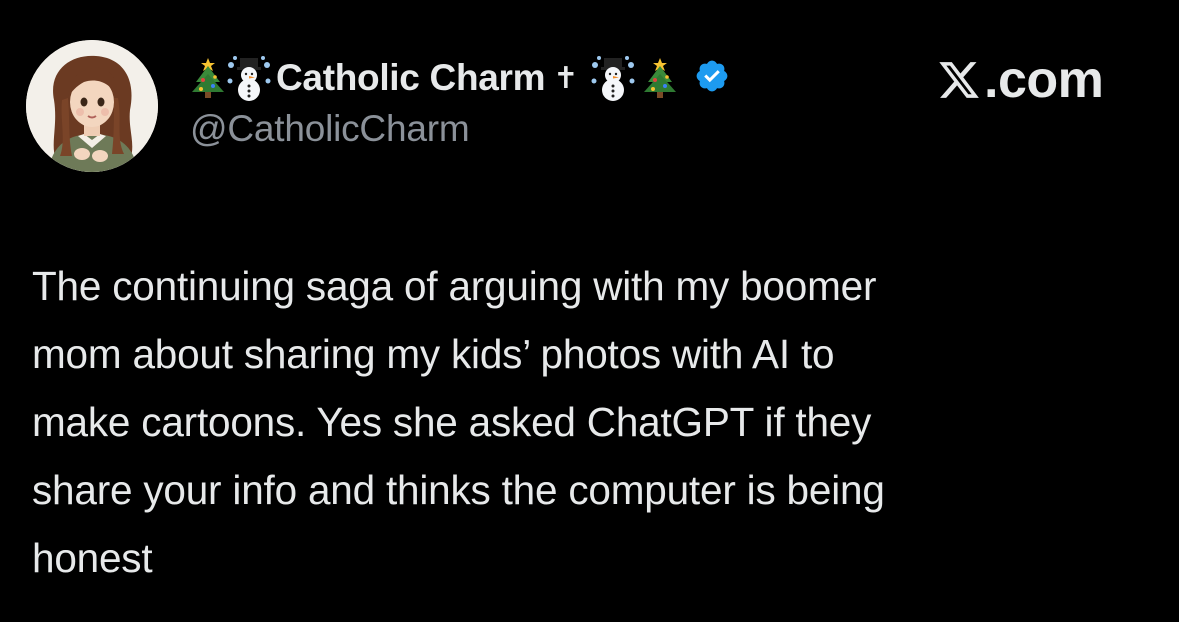  I want to click on illustrated-woman-avatar-icon, so click(92, 106).